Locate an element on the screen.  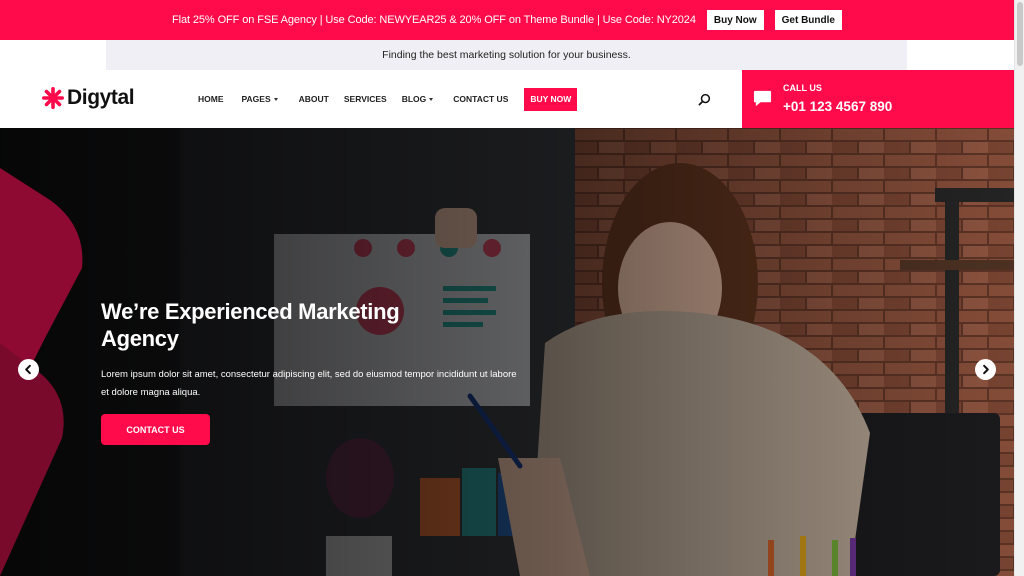
scrollbar-thumb is located at coordinates (1020, 34).